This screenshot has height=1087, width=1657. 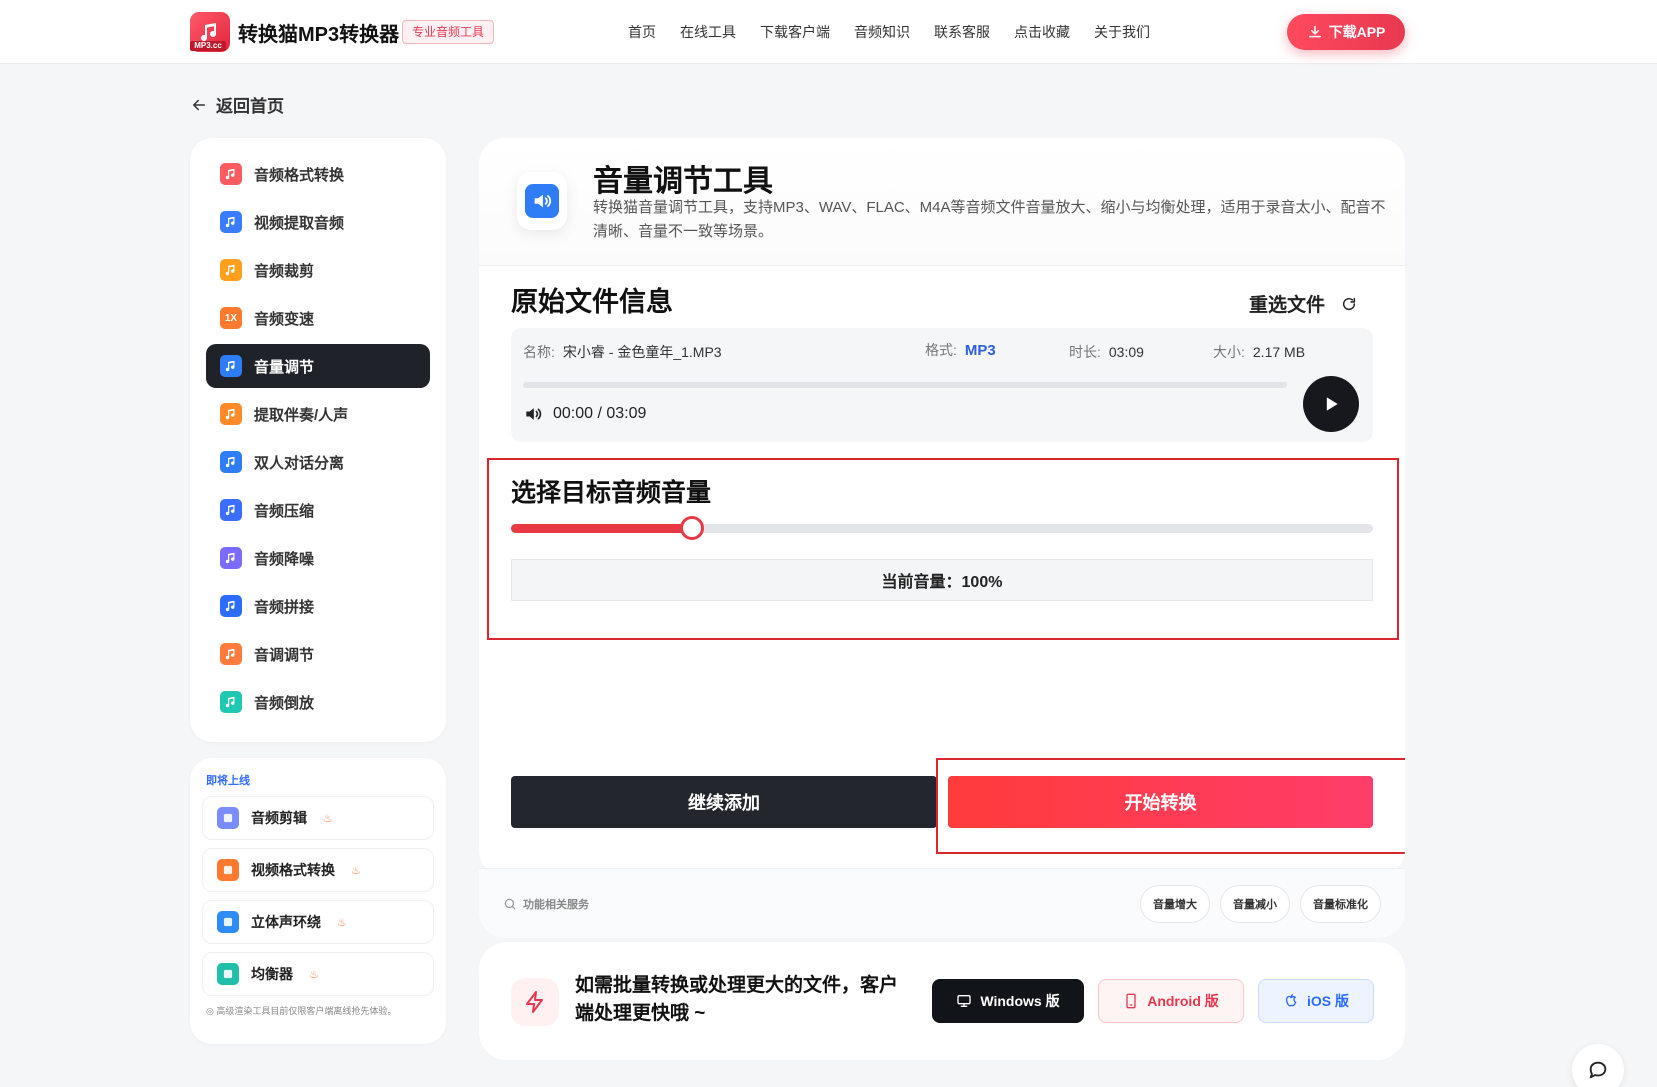 I want to click on compress-icon, so click(x=231, y=510).